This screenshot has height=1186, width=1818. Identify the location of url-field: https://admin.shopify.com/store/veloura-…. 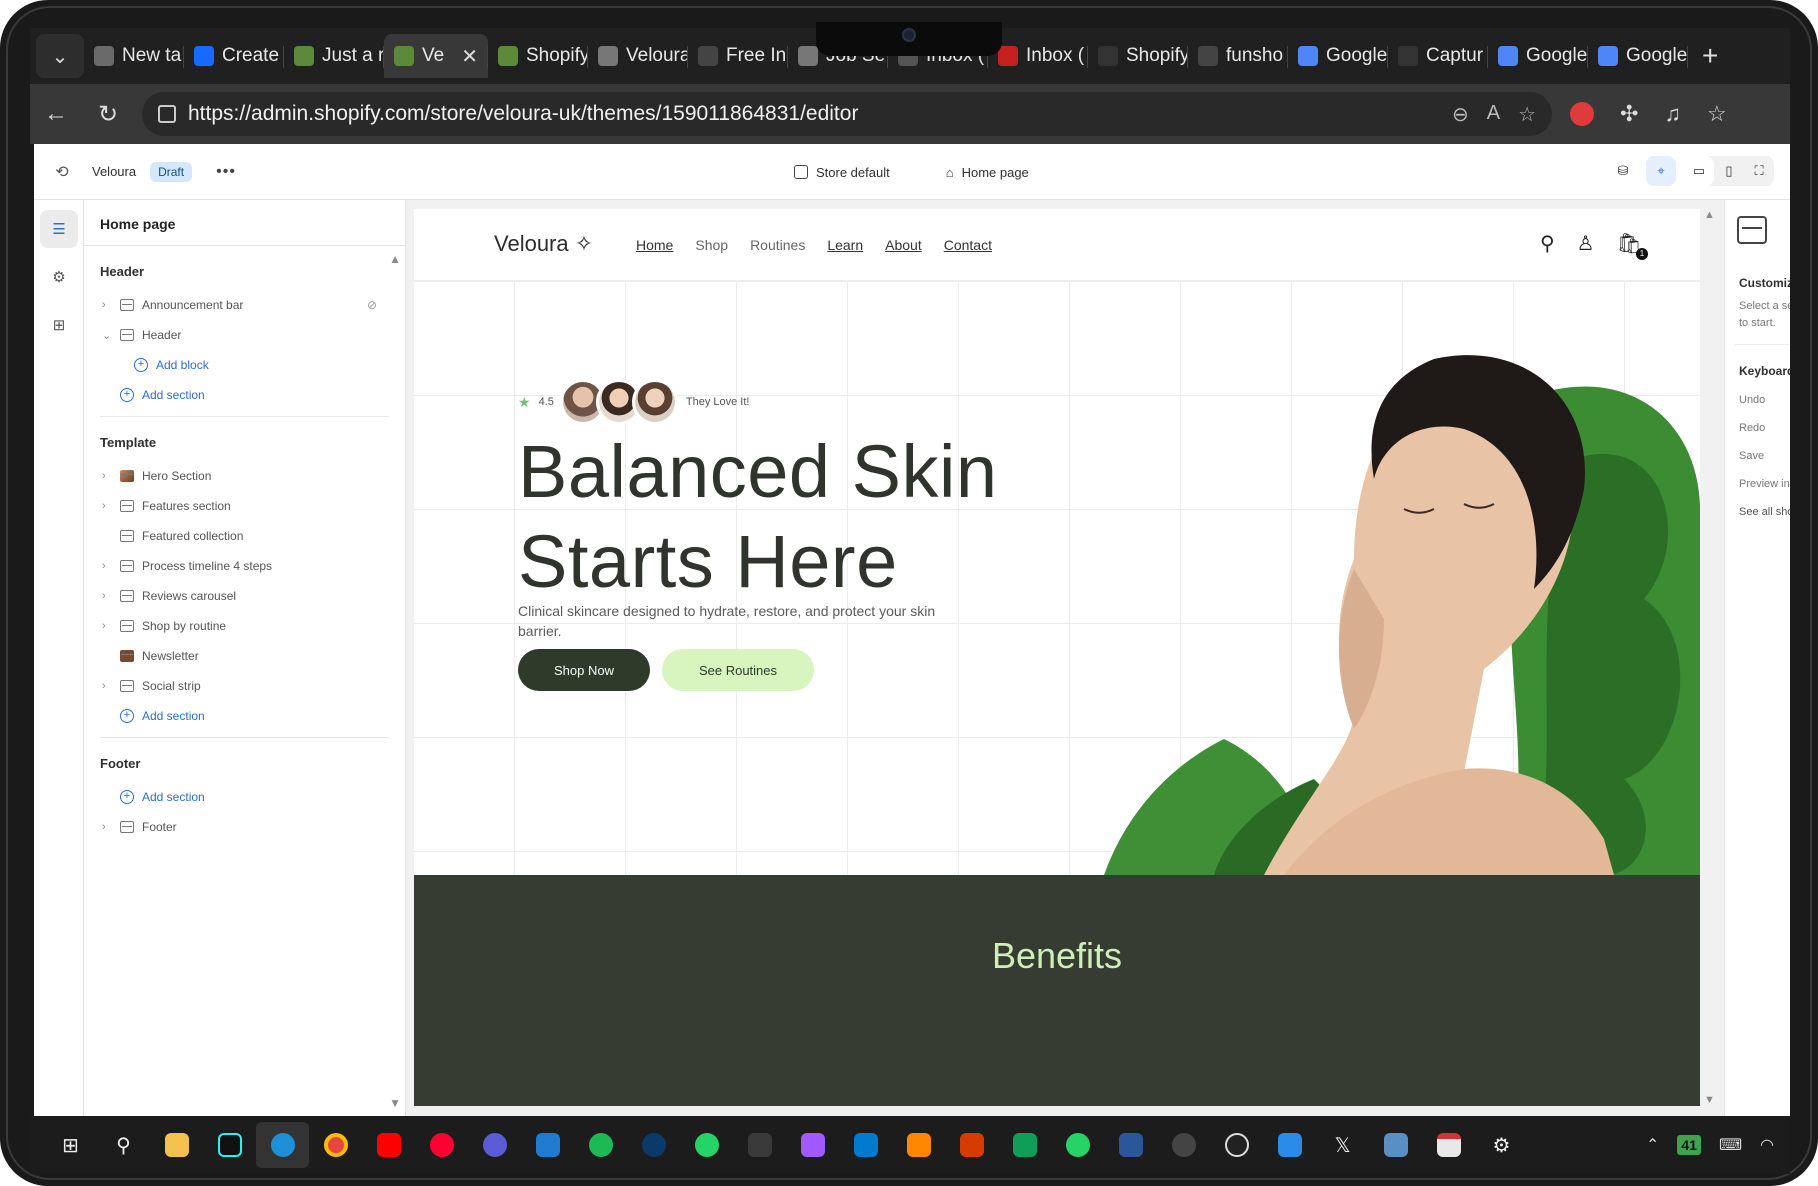
(847, 114).